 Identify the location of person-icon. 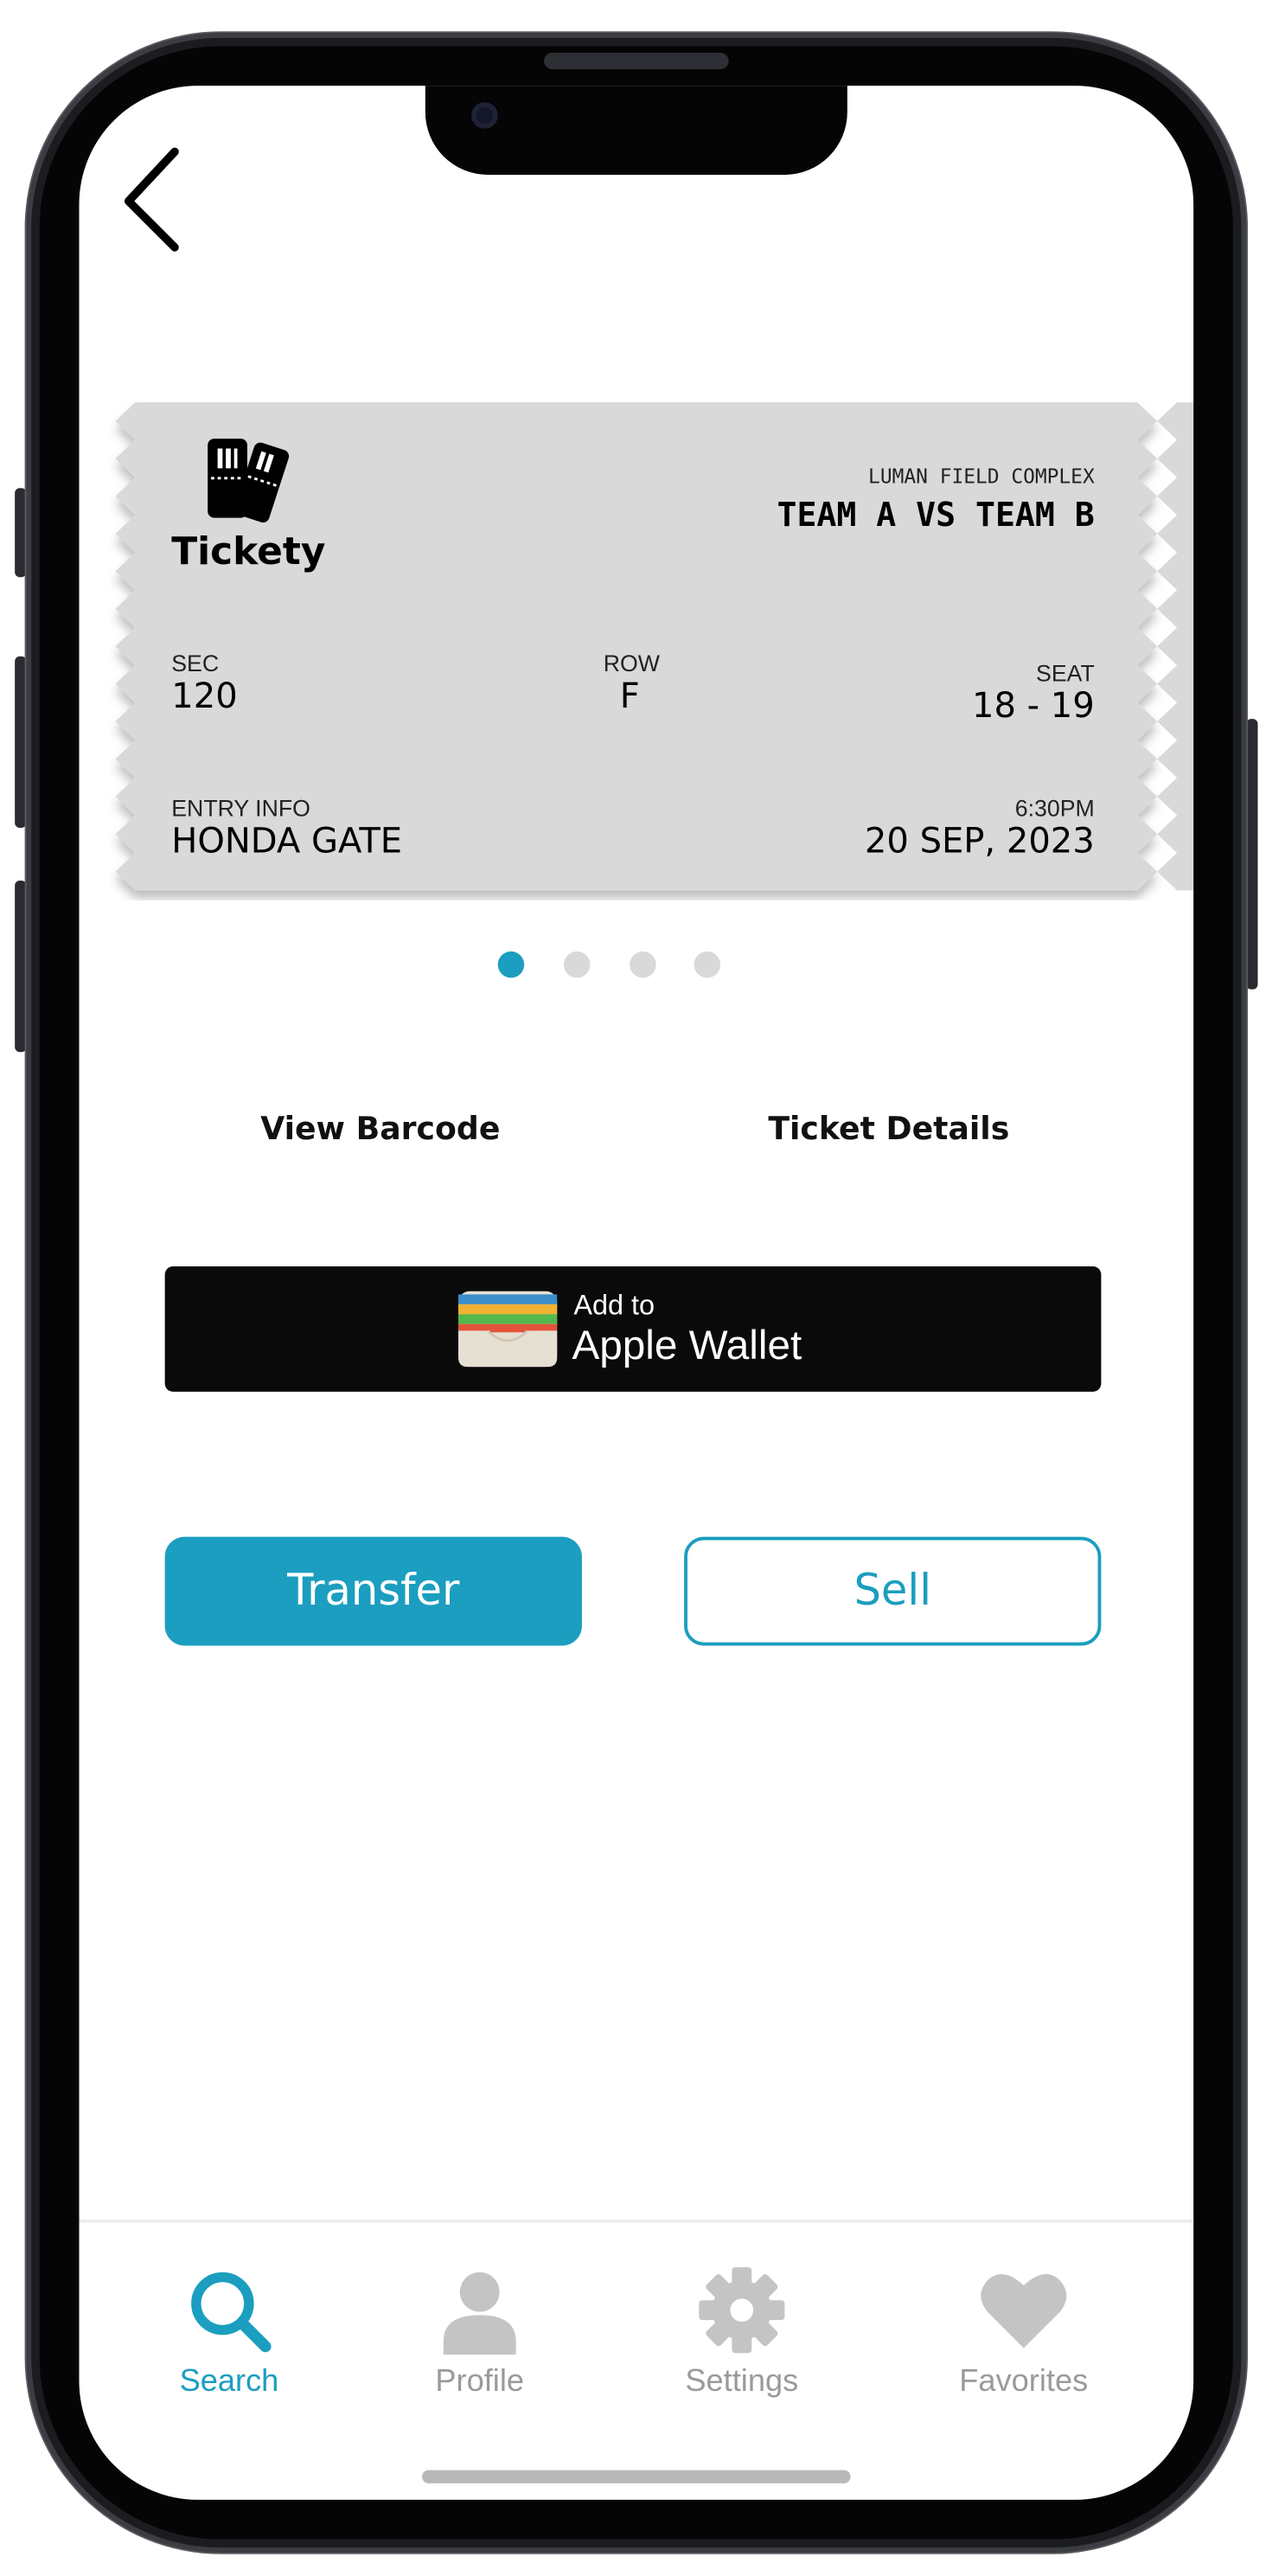
(479, 2313).